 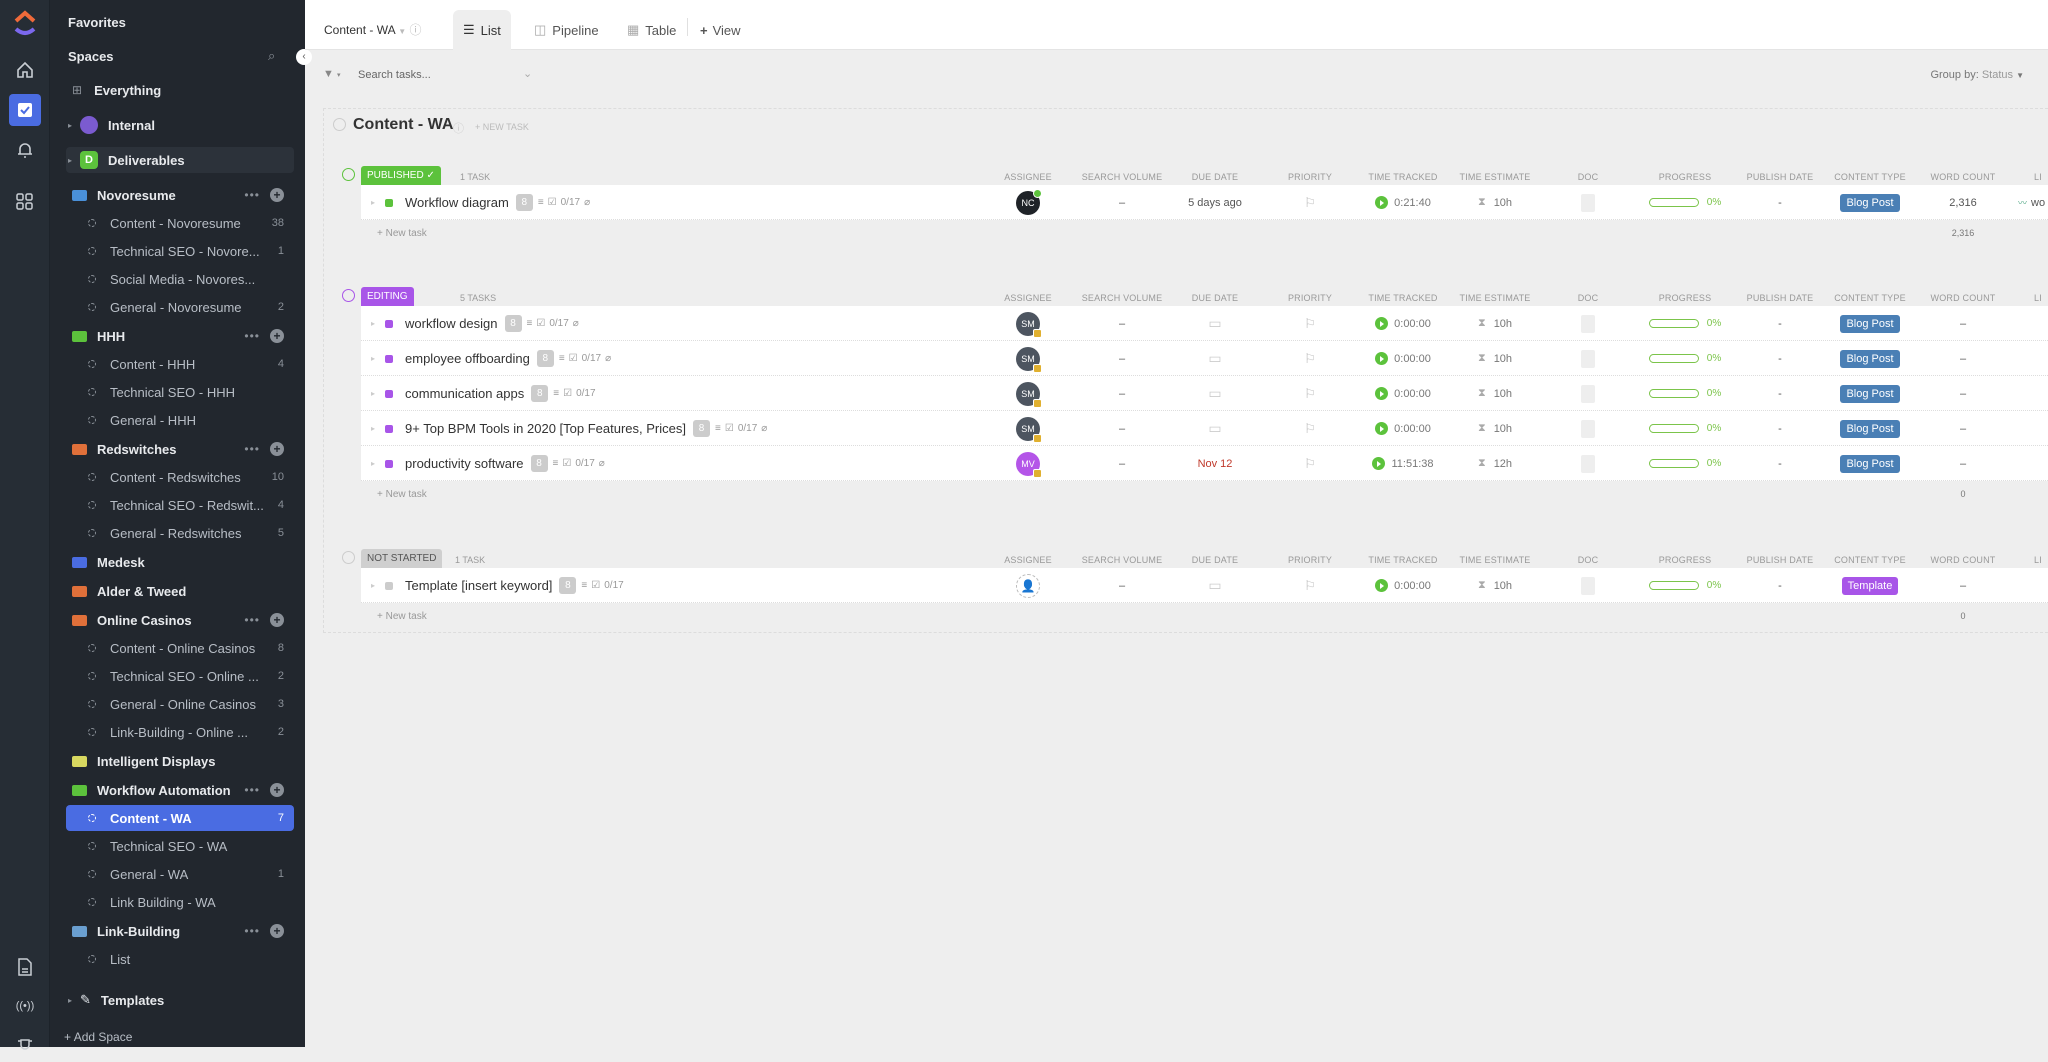 What do you see at coordinates (180, 125) in the screenshot?
I see `sidebar-item-internal: ▸ Internal` at bounding box center [180, 125].